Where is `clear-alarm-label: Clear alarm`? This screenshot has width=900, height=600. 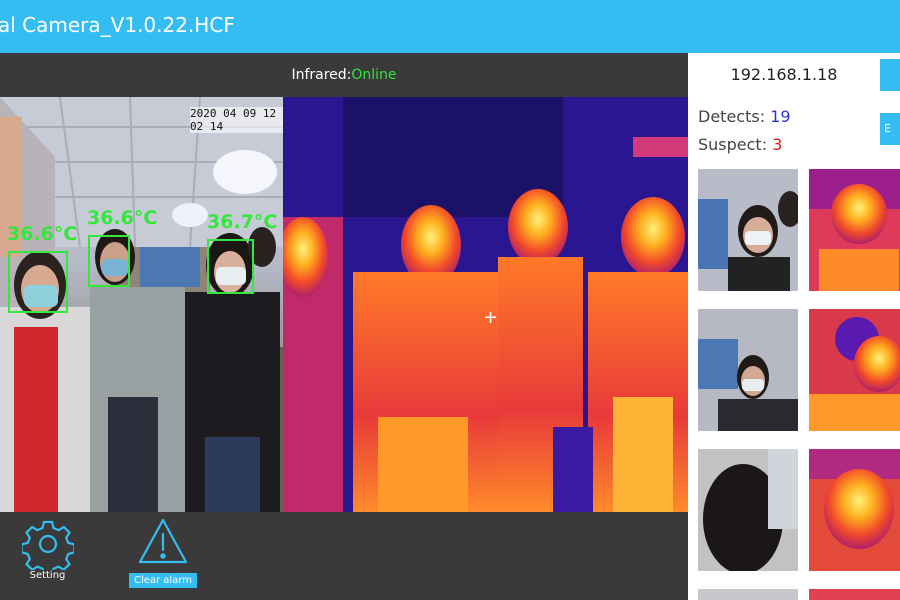
clear-alarm-label: Clear alarm is located at coordinates (163, 580).